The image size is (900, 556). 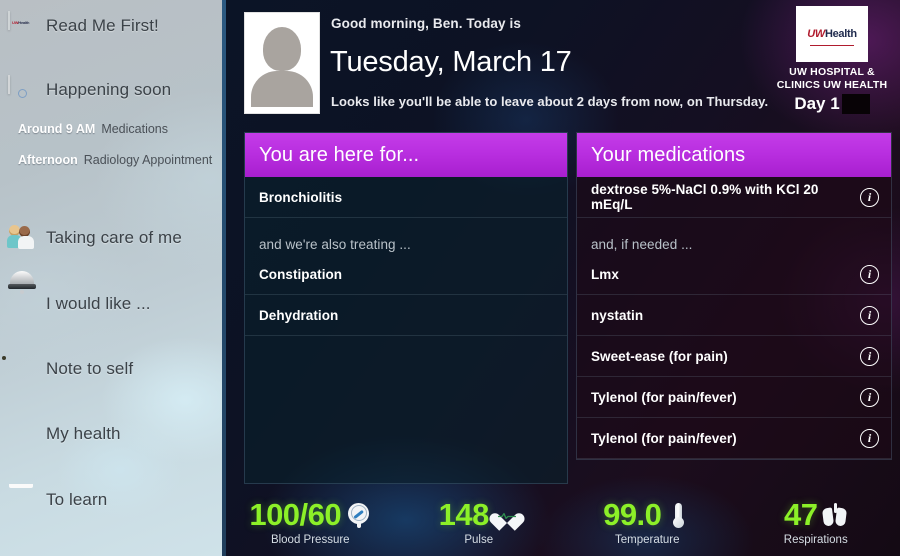 What do you see at coordinates (22, 89) in the screenshot?
I see `calendar-icon` at bounding box center [22, 89].